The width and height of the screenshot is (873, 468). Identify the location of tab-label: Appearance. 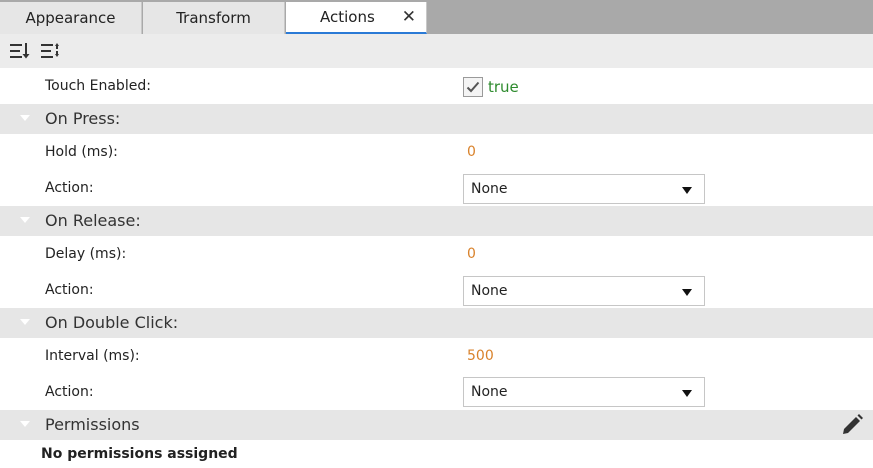
(70, 18).